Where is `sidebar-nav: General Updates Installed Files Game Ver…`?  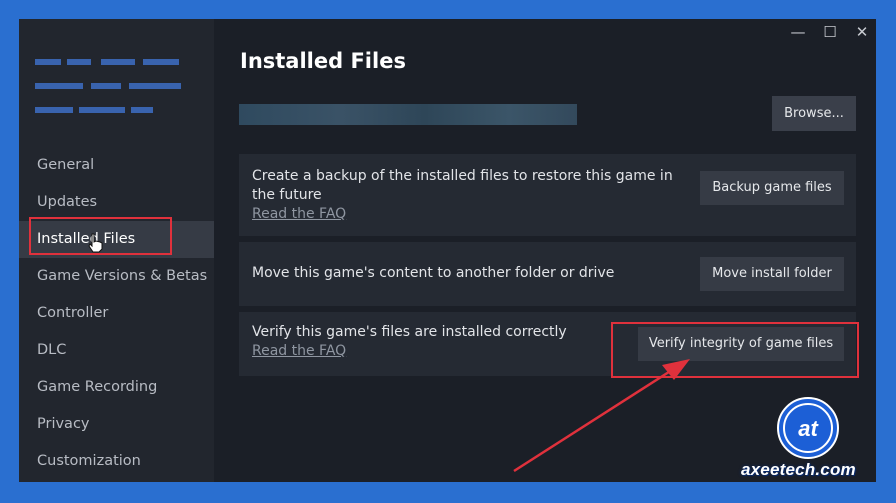 sidebar-nav: General Updates Installed Files Game Ver… is located at coordinates (116, 313).